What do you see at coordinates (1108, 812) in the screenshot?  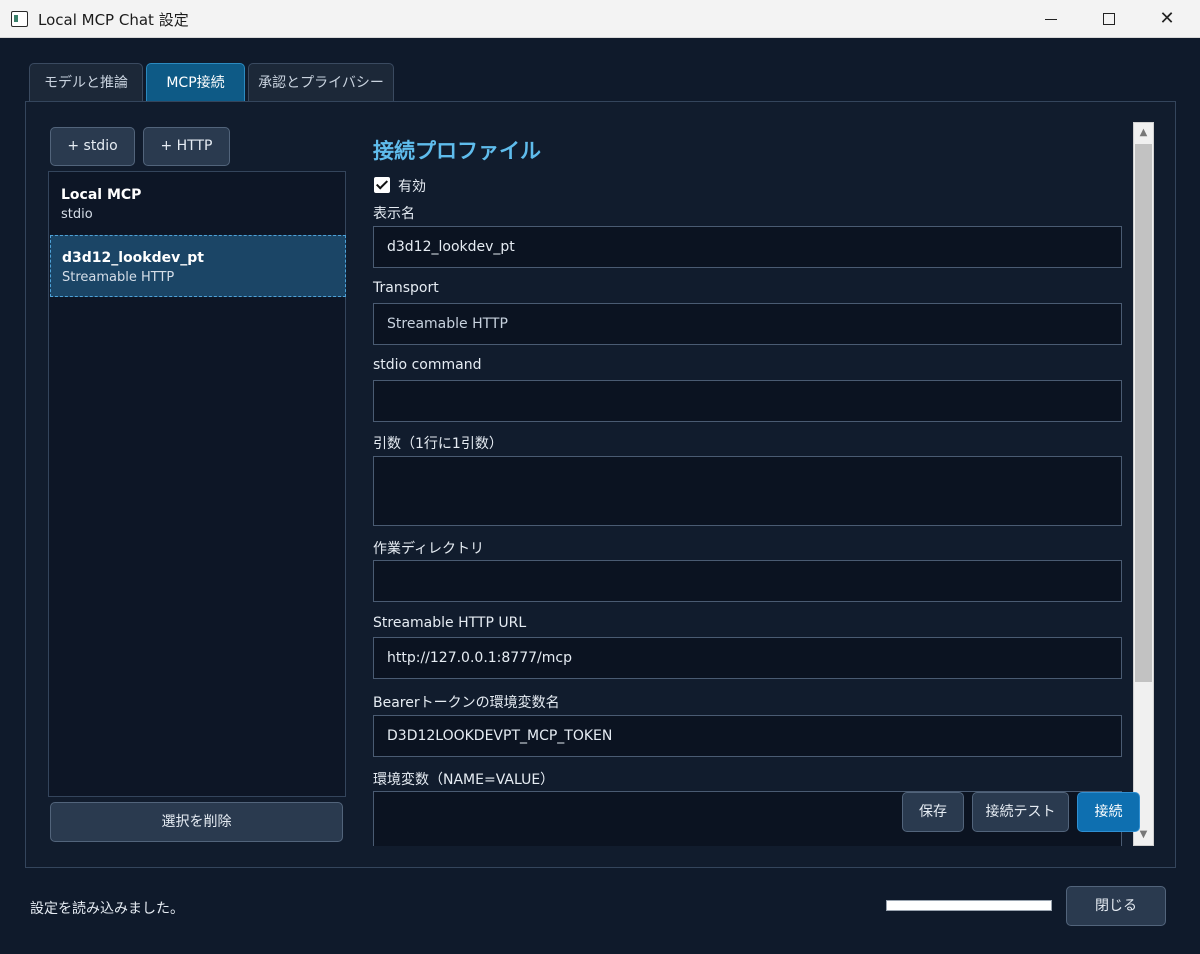 I see `connect-button: 接続` at bounding box center [1108, 812].